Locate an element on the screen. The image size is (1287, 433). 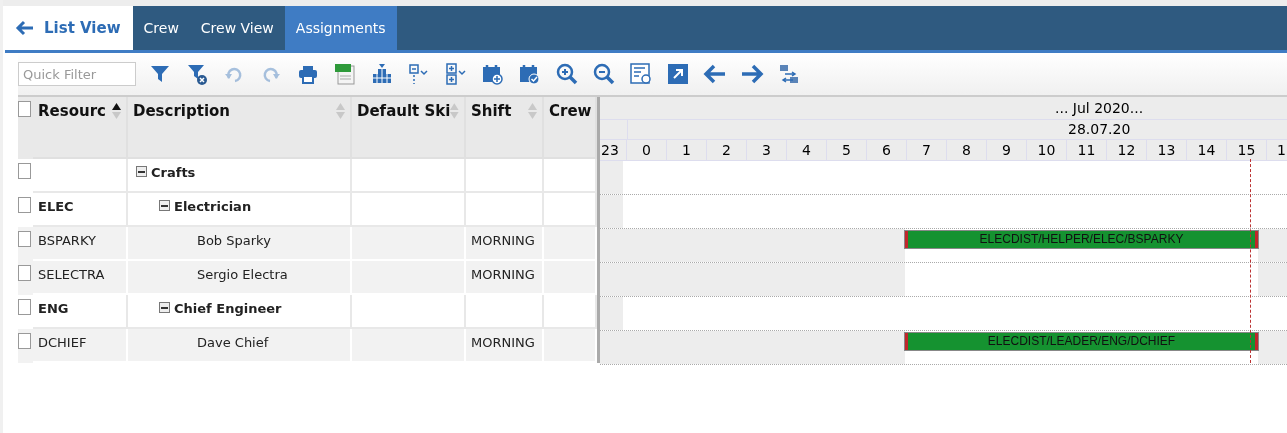
column-header: Default Ski is located at coordinates (409, 128).